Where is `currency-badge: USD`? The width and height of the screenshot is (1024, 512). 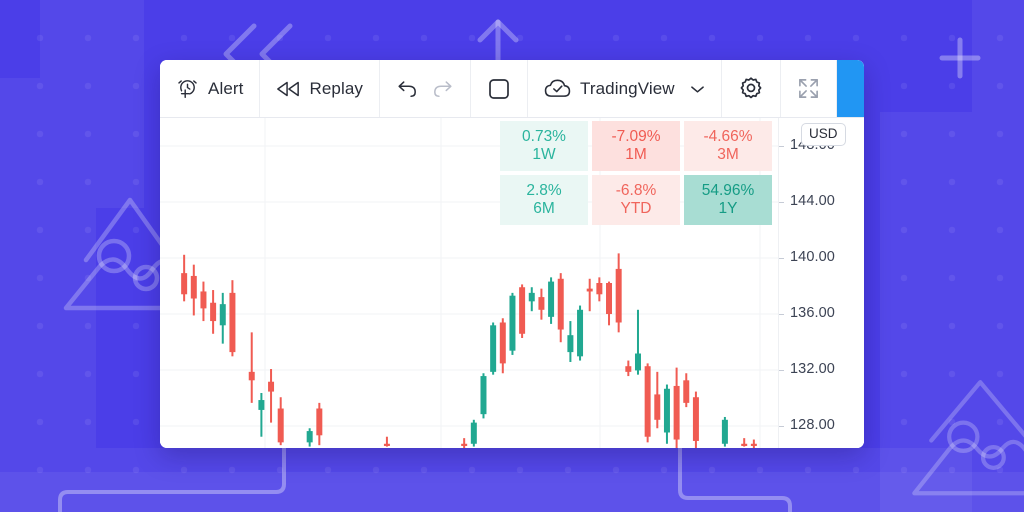
currency-badge: USD is located at coordinates (823, 134).